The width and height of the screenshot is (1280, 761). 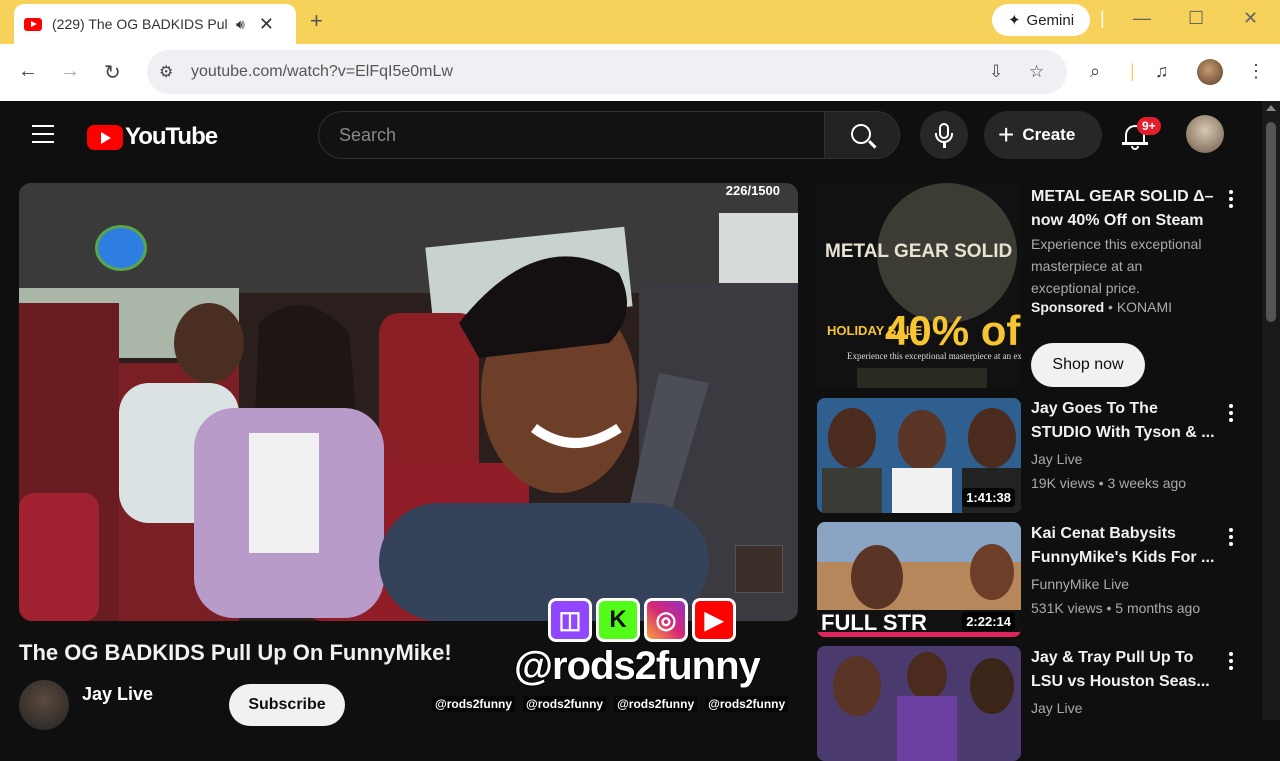 What do you see at coordinates (235, 652) in the screenshot?
I see `video-title: The OG BADKIDS Pull Up On FunnyMike!` at bounding box center [235, 652].